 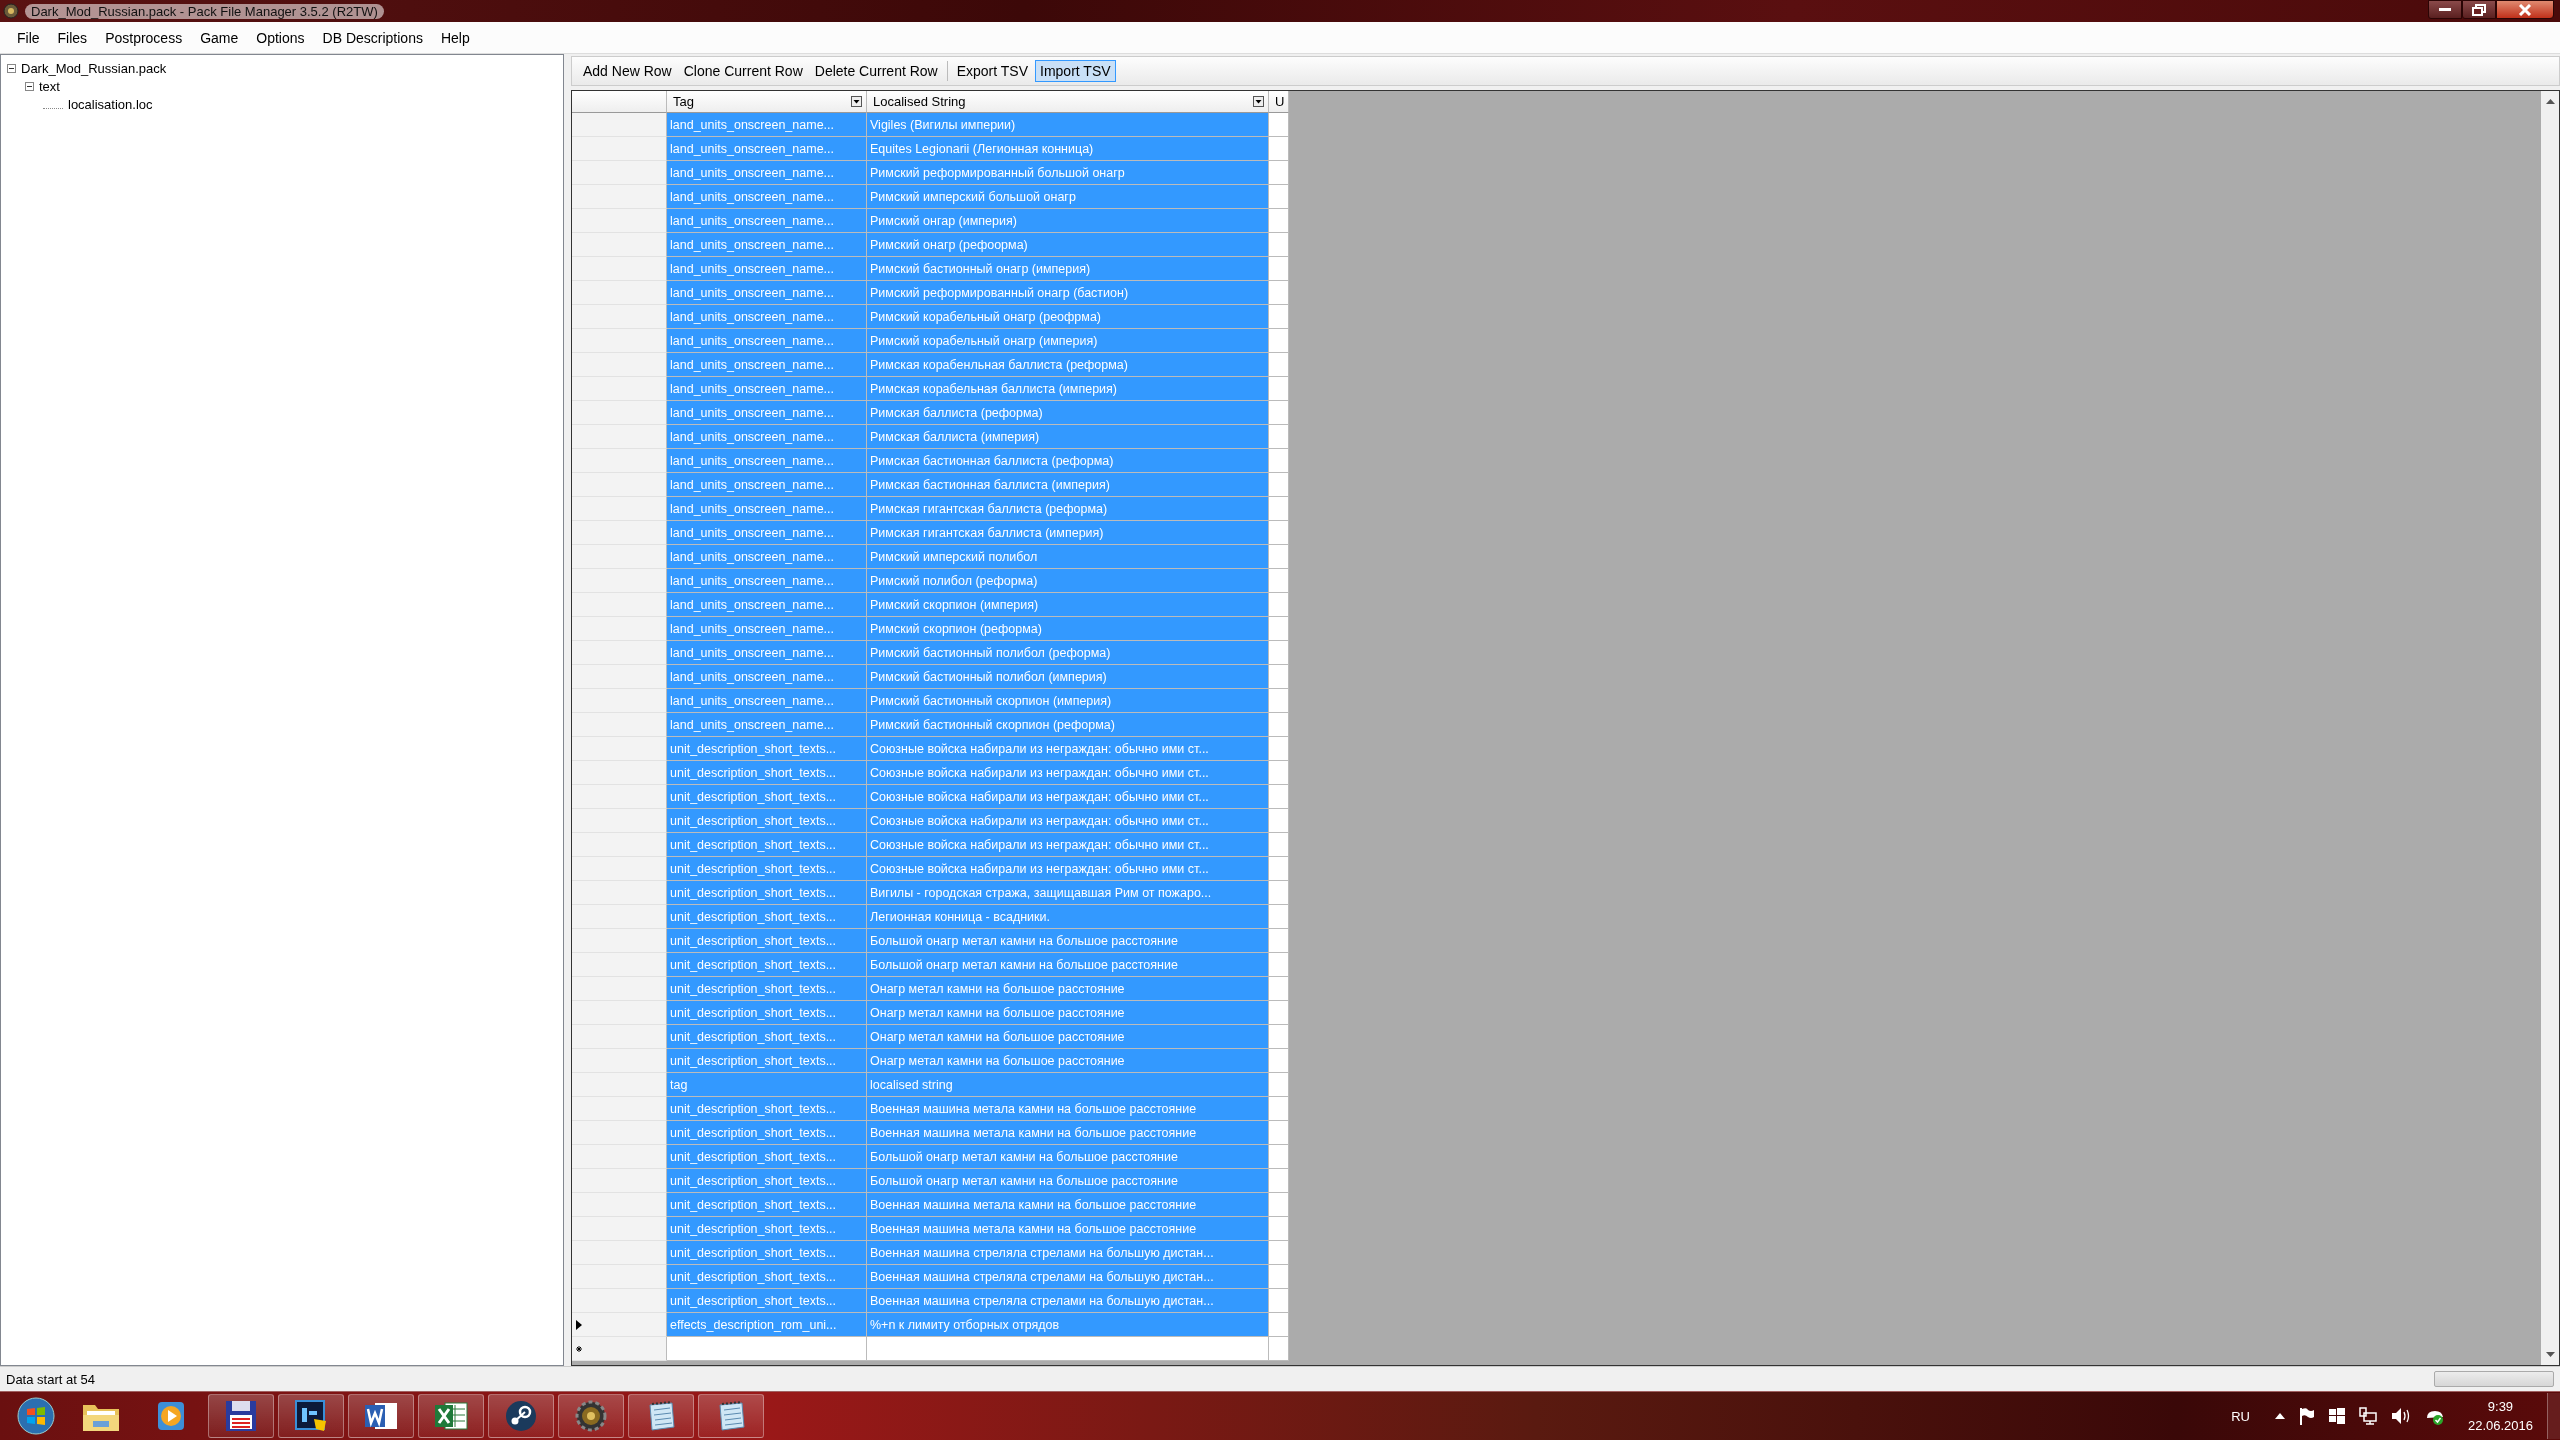 What do you see at coordinates (455, 37) in the screenshot?
I see `menu-item: Help` at bounding box center [455, 37].